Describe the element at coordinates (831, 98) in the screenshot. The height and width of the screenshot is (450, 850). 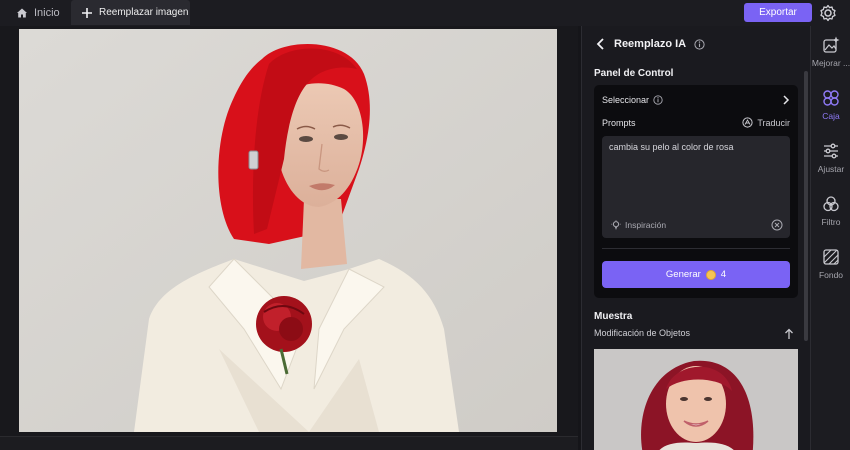
I see `circles-icon` at that location.